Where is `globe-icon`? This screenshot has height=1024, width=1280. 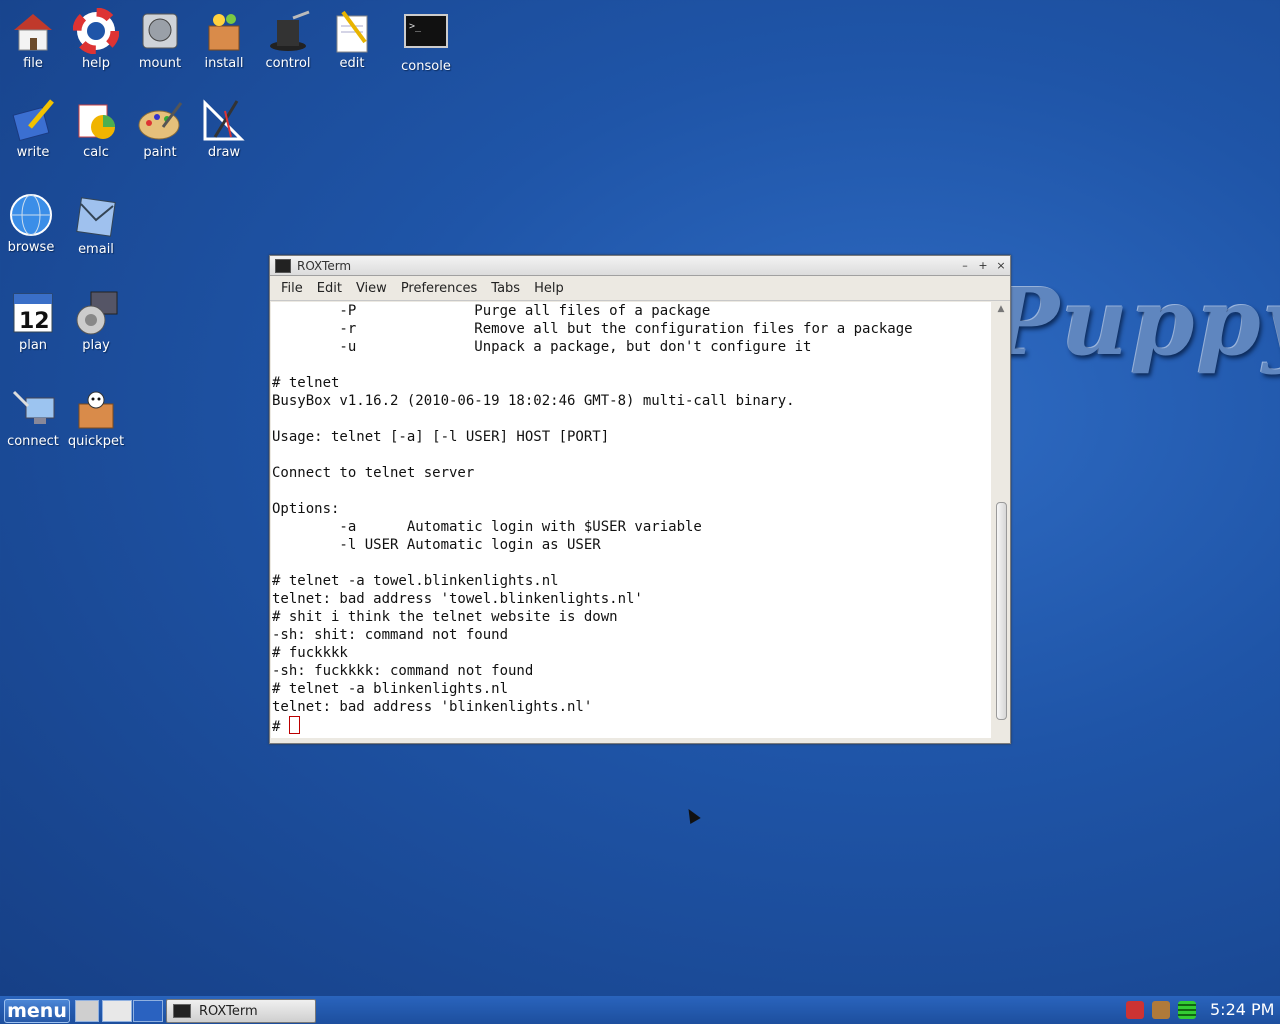 globe-icon is located at coordinates (31, 215).